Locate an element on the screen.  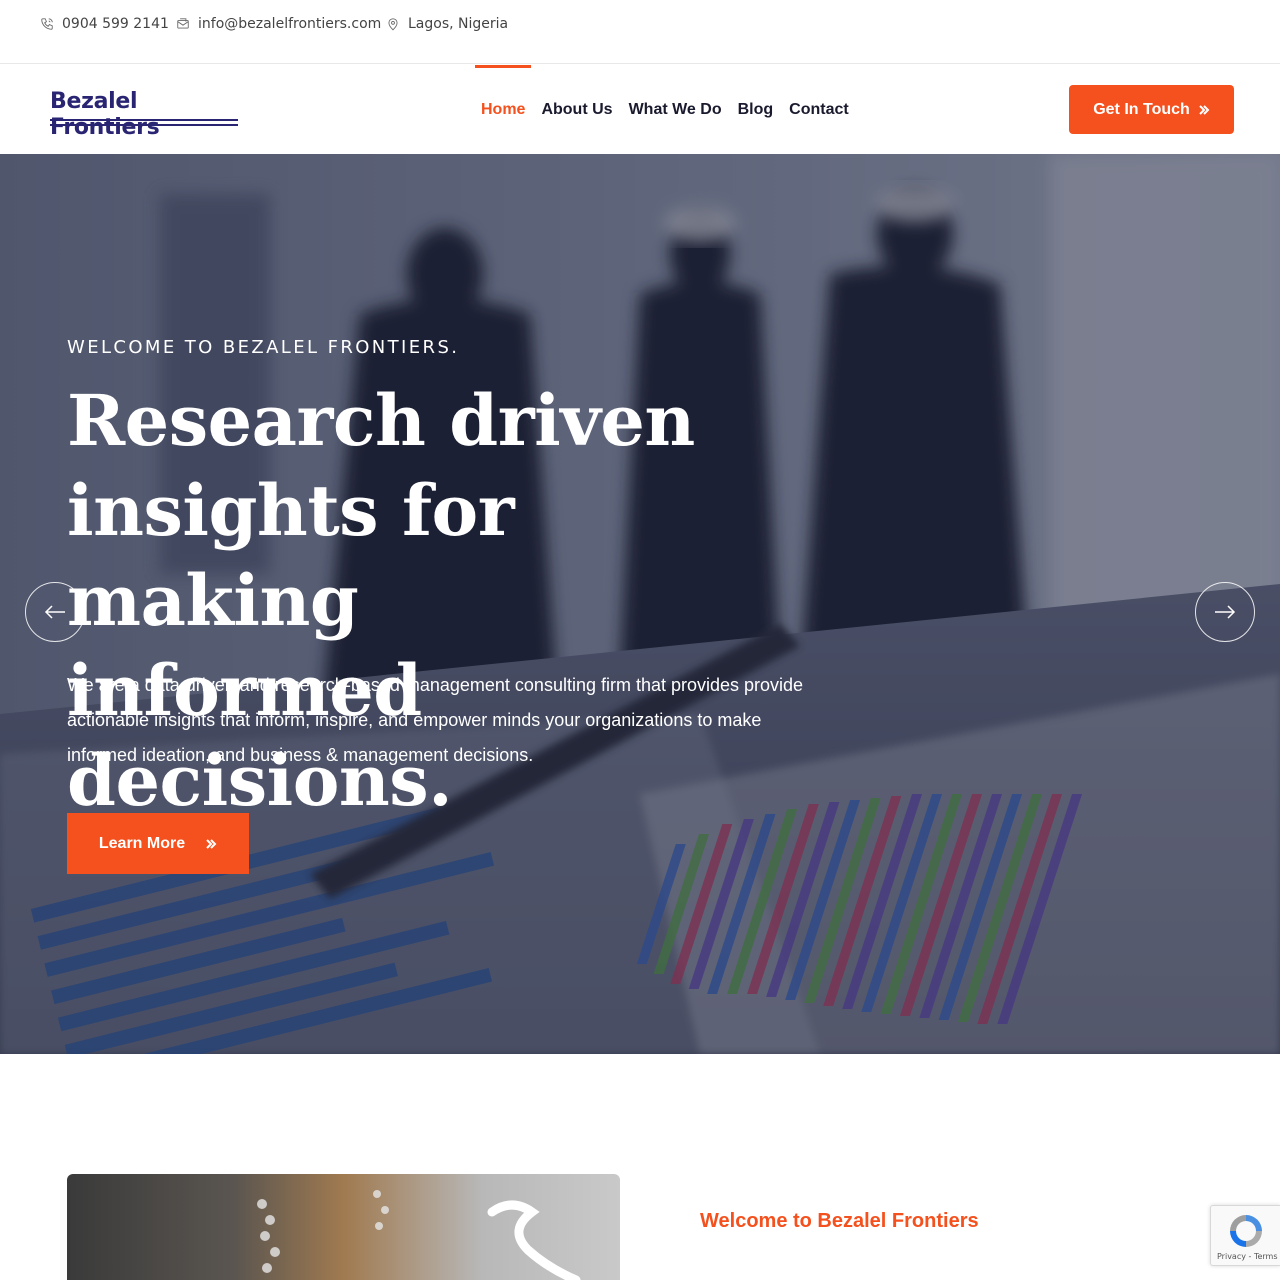
slider-next-button is located at coordinates (1225, 612).